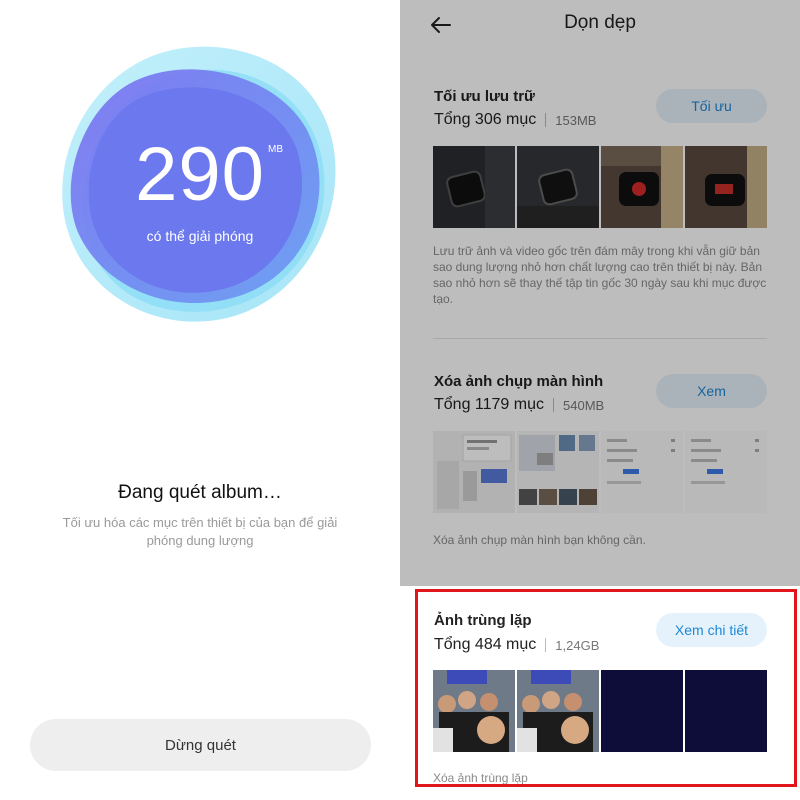 The height and width of the screenshot is (800, 800). What do you see at coordinates (485, 119) in the screenshot?
I see `item-count: Tổng 306 mục` at bounding box center [485, 119].